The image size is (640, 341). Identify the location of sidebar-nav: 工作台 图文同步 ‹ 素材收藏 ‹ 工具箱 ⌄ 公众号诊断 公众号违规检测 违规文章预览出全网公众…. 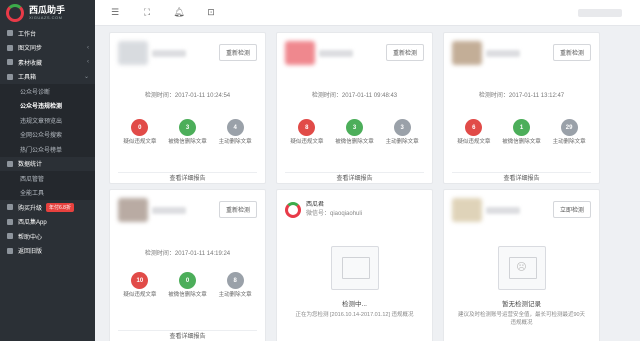
(47, 142).